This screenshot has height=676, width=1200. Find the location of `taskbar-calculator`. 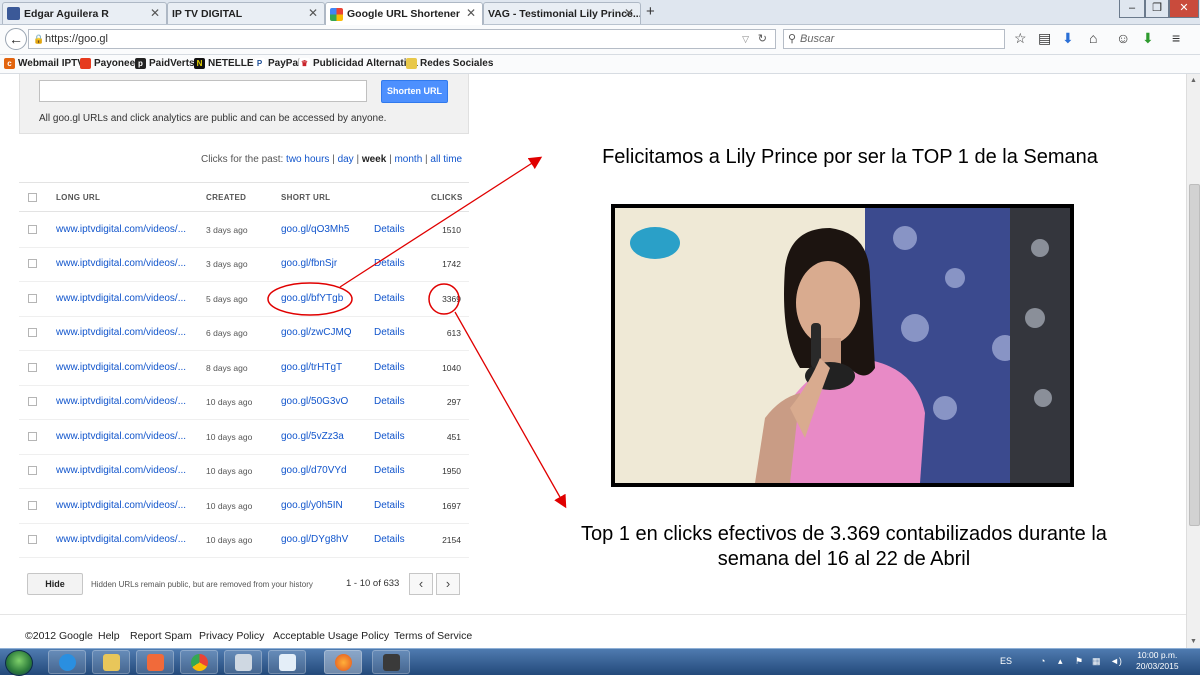

taskbar-calculator is located at coordinates (243, 662).